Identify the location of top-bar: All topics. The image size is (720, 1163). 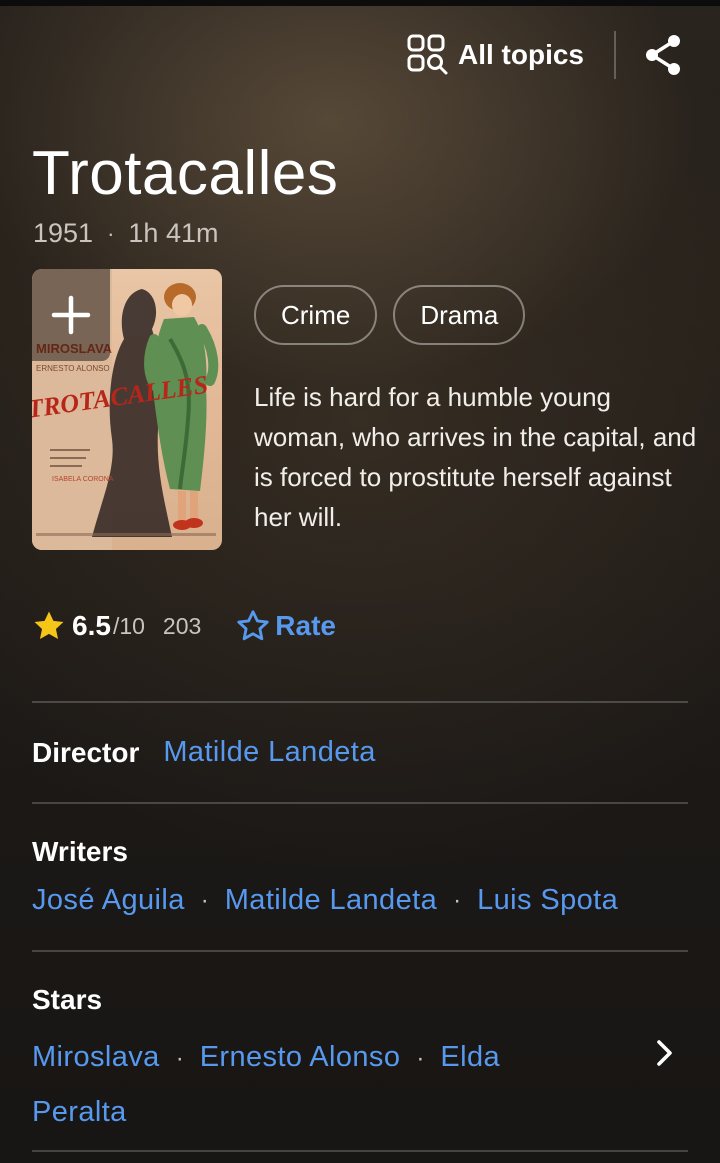
(545, 55).